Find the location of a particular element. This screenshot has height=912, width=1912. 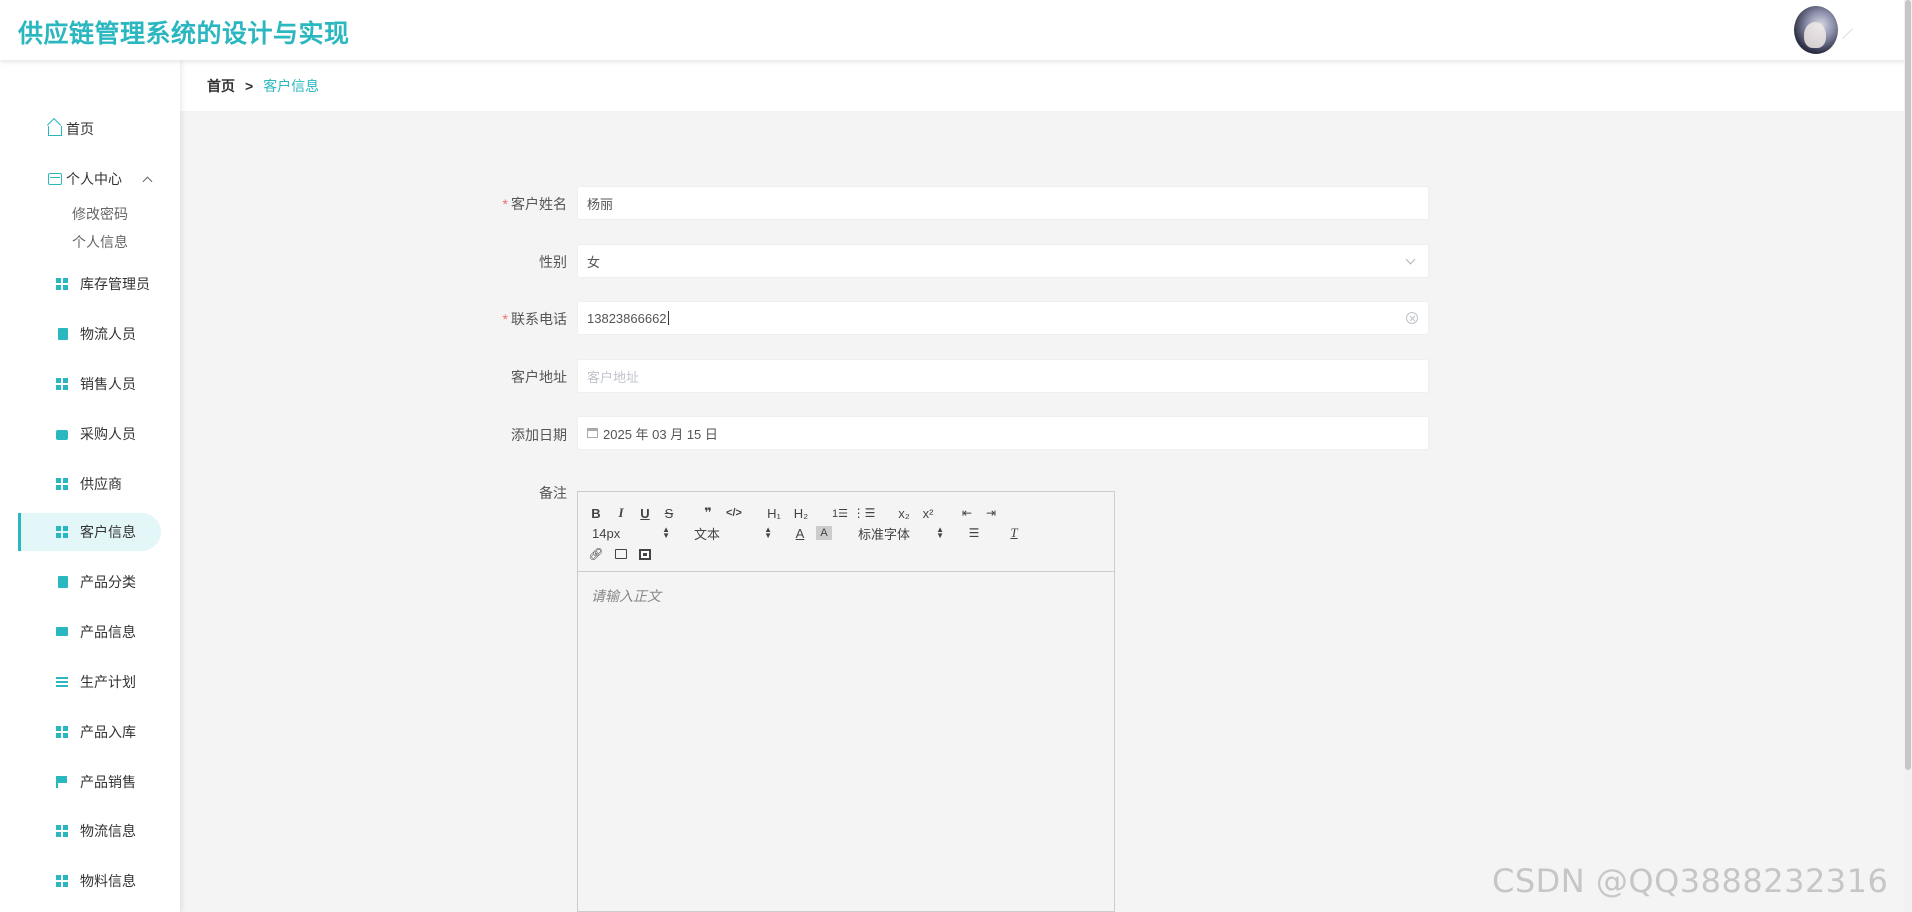

sidebar-item-label: 产品入库 is located at coordinates (108, 732).